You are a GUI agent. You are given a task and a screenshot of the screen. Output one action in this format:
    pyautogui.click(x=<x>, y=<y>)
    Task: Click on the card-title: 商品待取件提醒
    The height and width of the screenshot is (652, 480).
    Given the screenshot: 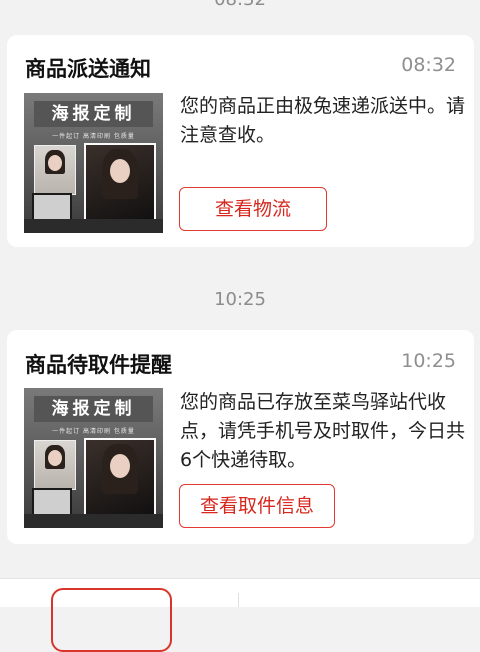 What is the action you would take?
    pyautogui.click(x=98, y=365)
    